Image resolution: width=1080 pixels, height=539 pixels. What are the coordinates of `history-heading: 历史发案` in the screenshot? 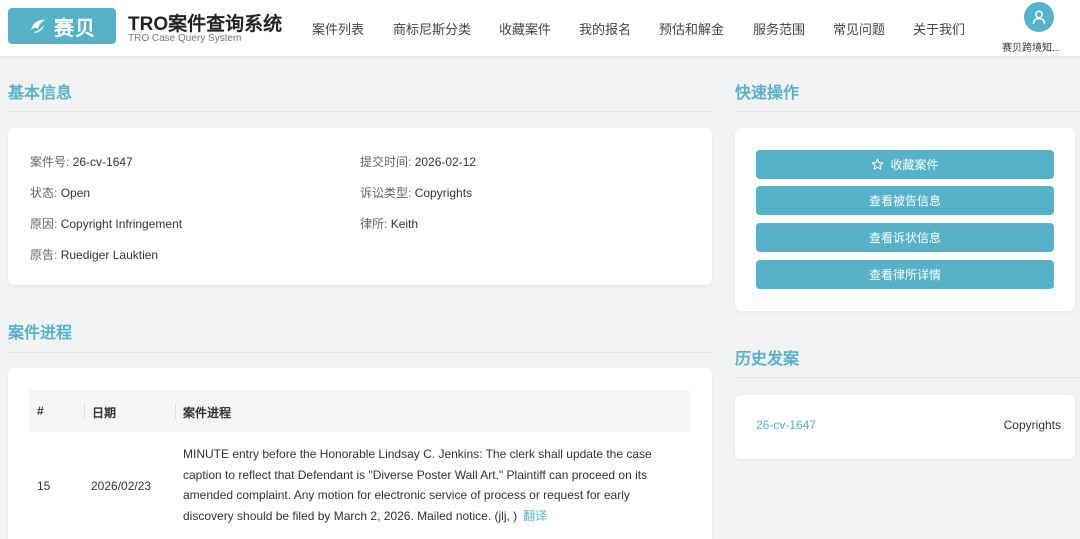 It's located at (767, 359).